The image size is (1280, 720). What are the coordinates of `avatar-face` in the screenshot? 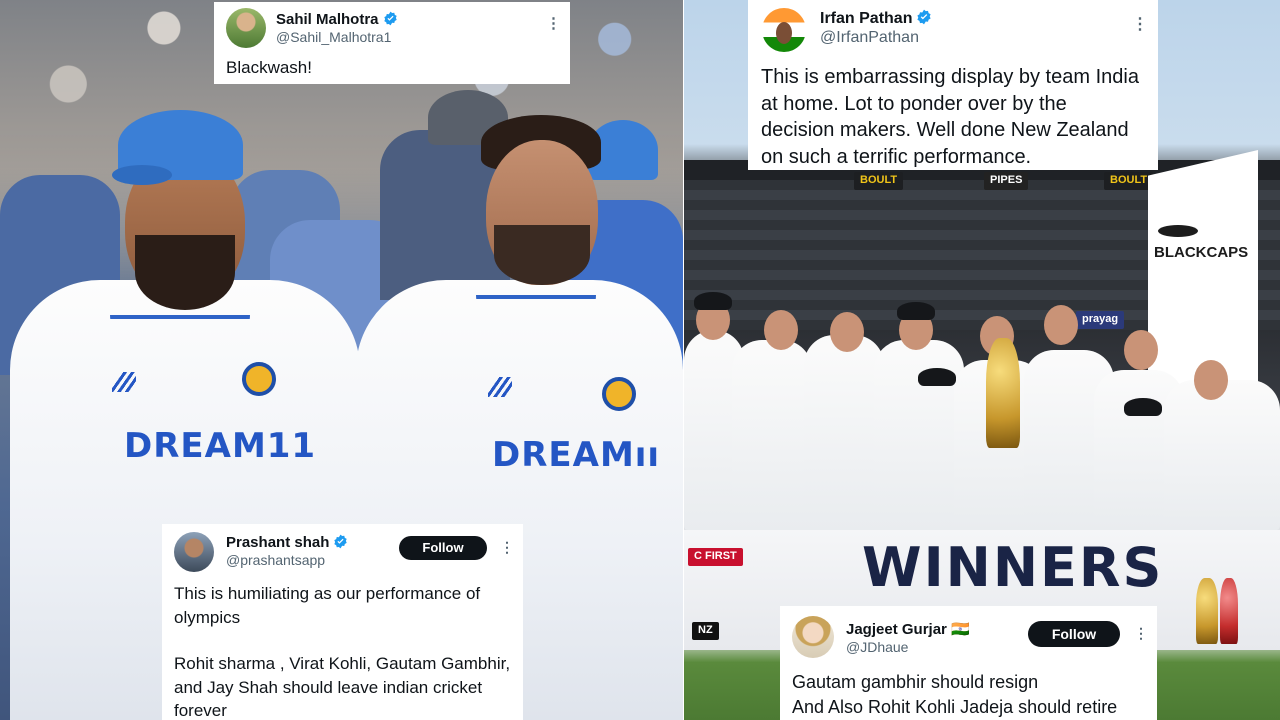 It's located at (784, 33).